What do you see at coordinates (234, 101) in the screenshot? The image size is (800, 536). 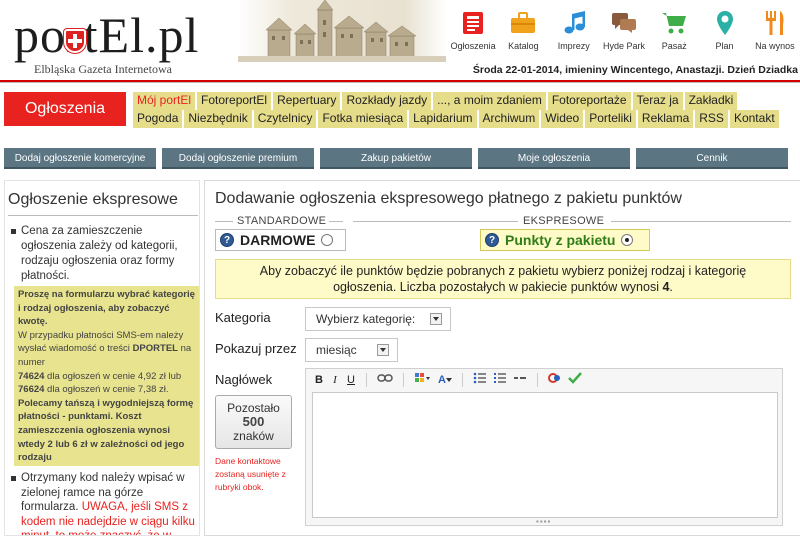 I see `nav-fotoreportel: FotoreportEl` at bounding box center [234, 101].